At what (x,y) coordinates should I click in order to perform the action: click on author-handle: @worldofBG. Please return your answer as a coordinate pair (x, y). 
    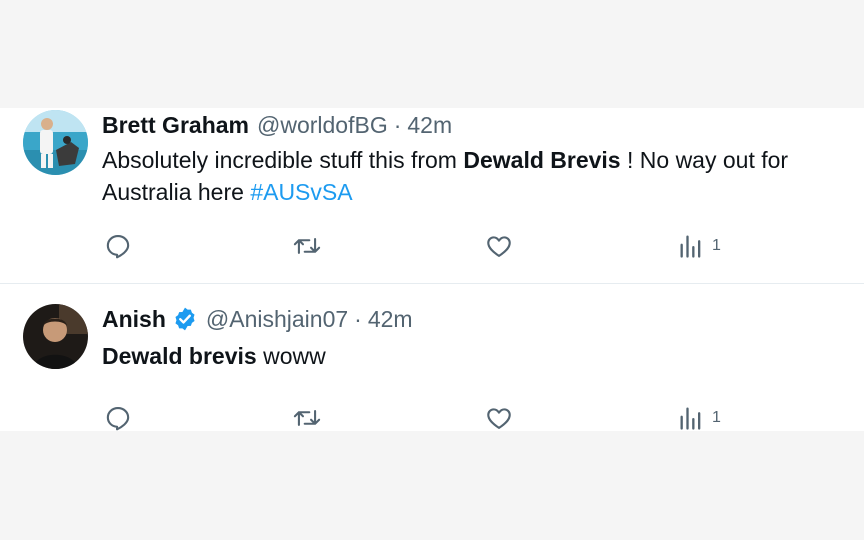
    Looking at the image, I should click on (322, 125).